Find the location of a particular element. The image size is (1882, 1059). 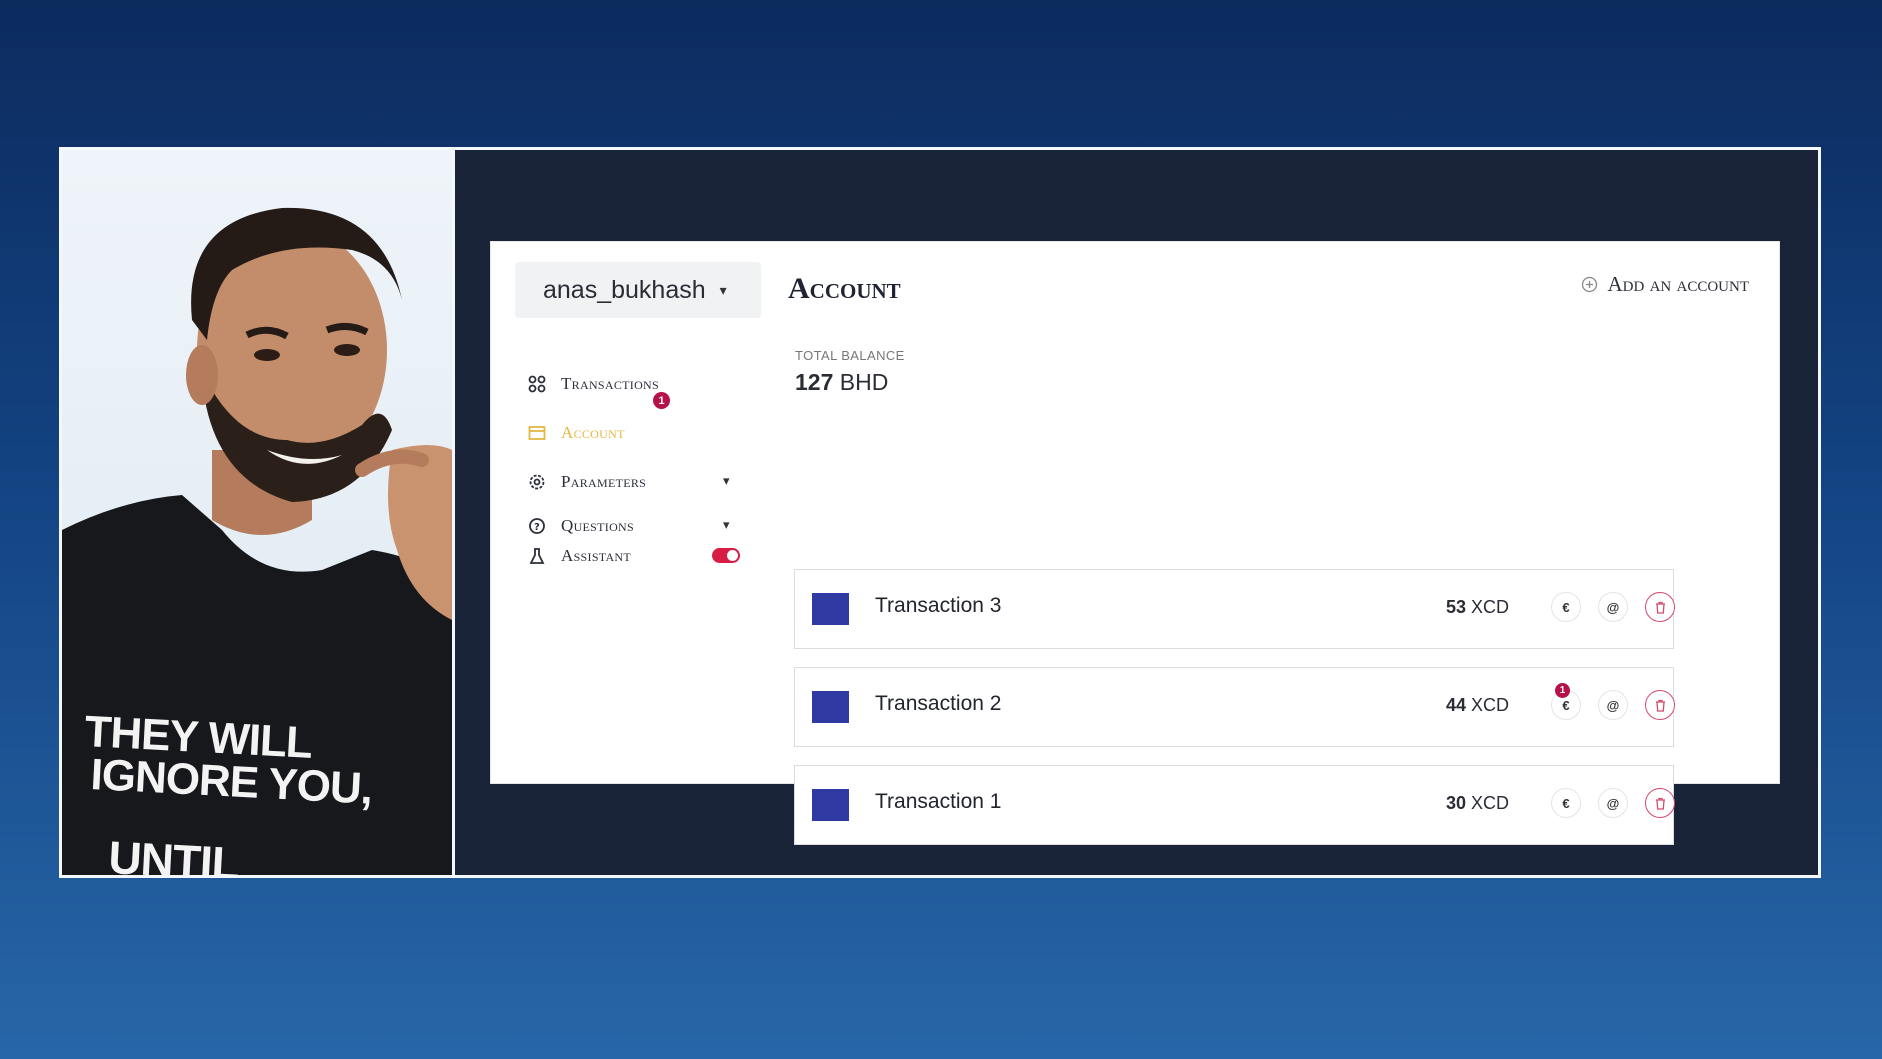

question-icon: ? is located at coordinates (537, 526).